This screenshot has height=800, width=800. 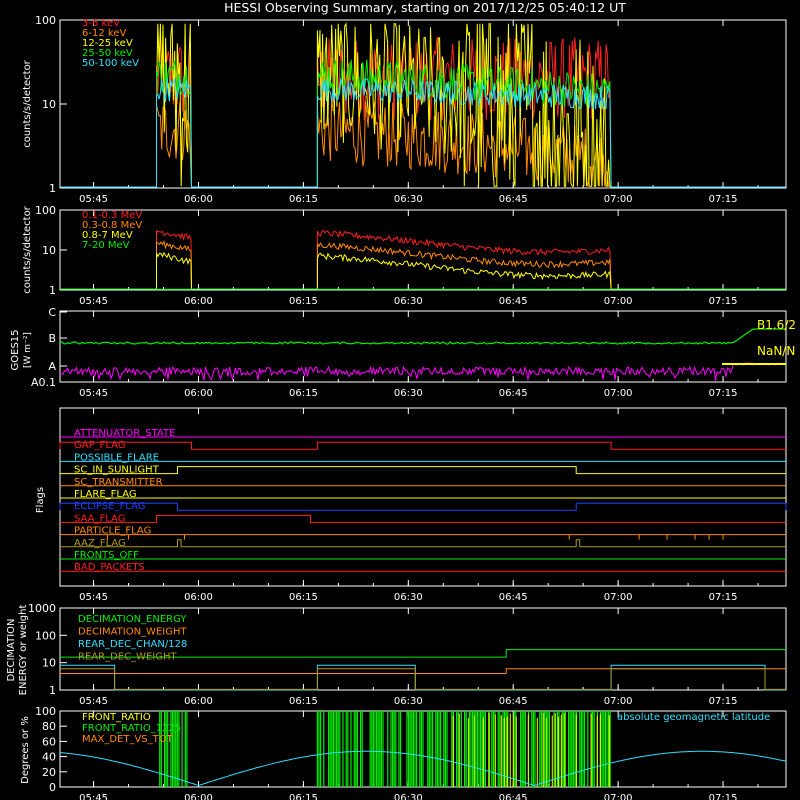 I want to click on panel1-x-tick-label: 06:30, so click(x=408, y=199).